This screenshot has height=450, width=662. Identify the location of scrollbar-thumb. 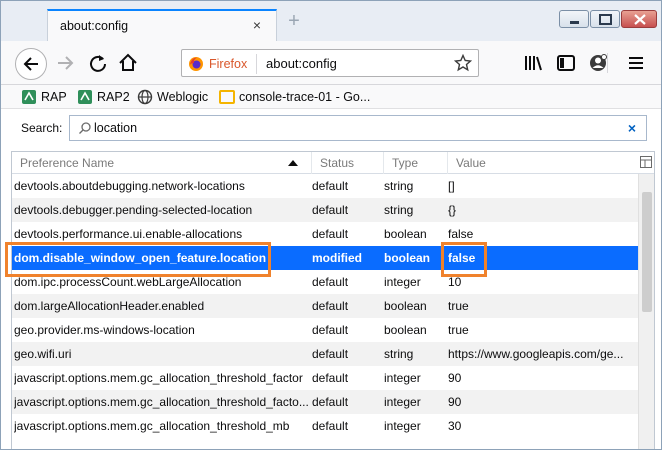
(647, 252).